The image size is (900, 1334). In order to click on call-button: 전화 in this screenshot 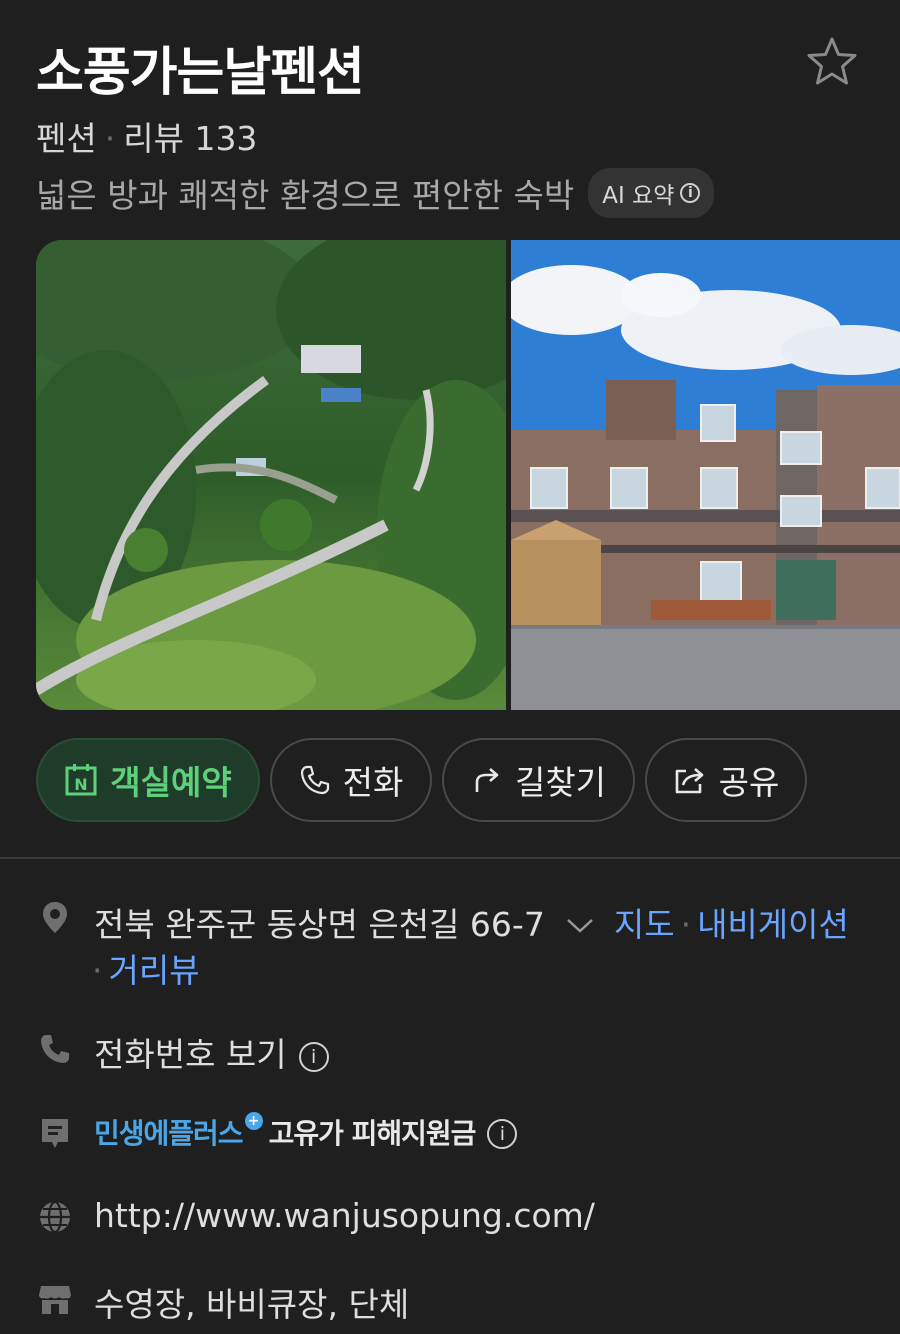, I will do `click(351, 780)`.